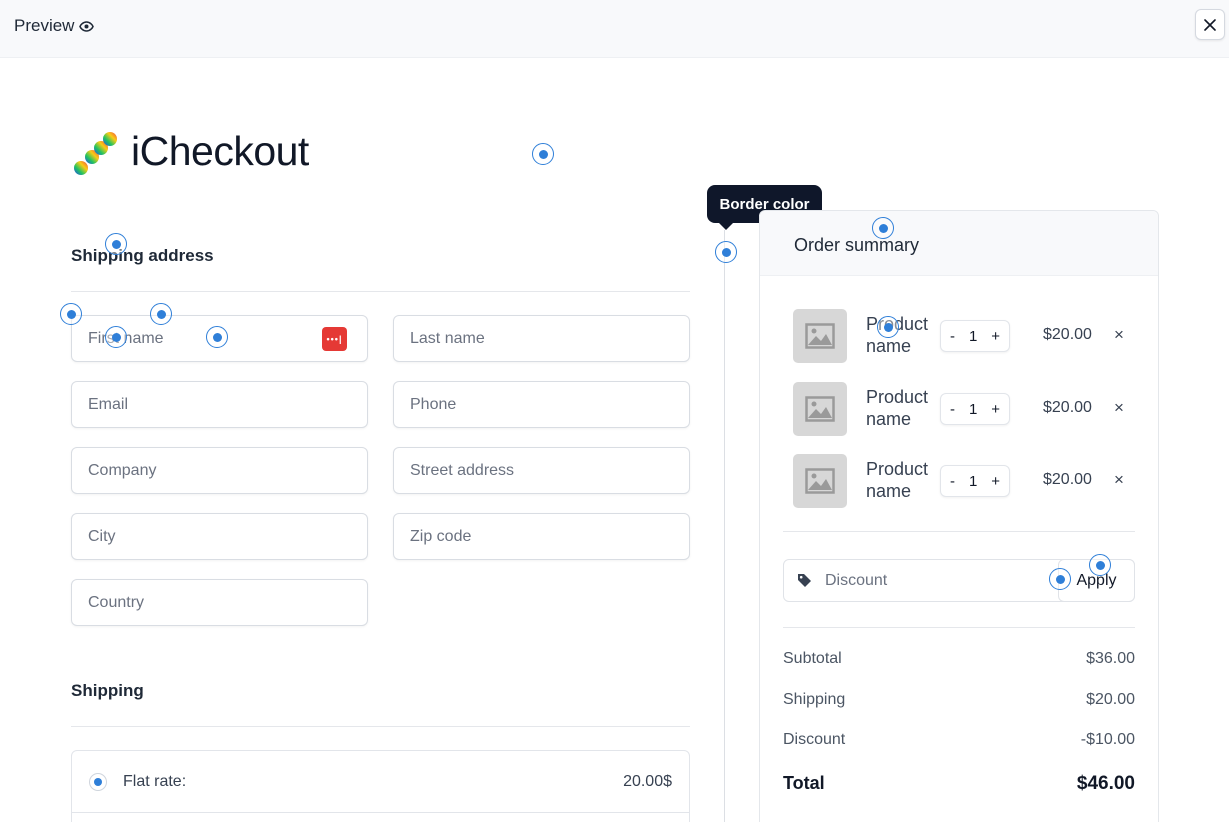 The width and height of the screenshot is (1229, 822). I want to click on discount-value: -$10.00, so click(1107, 739).